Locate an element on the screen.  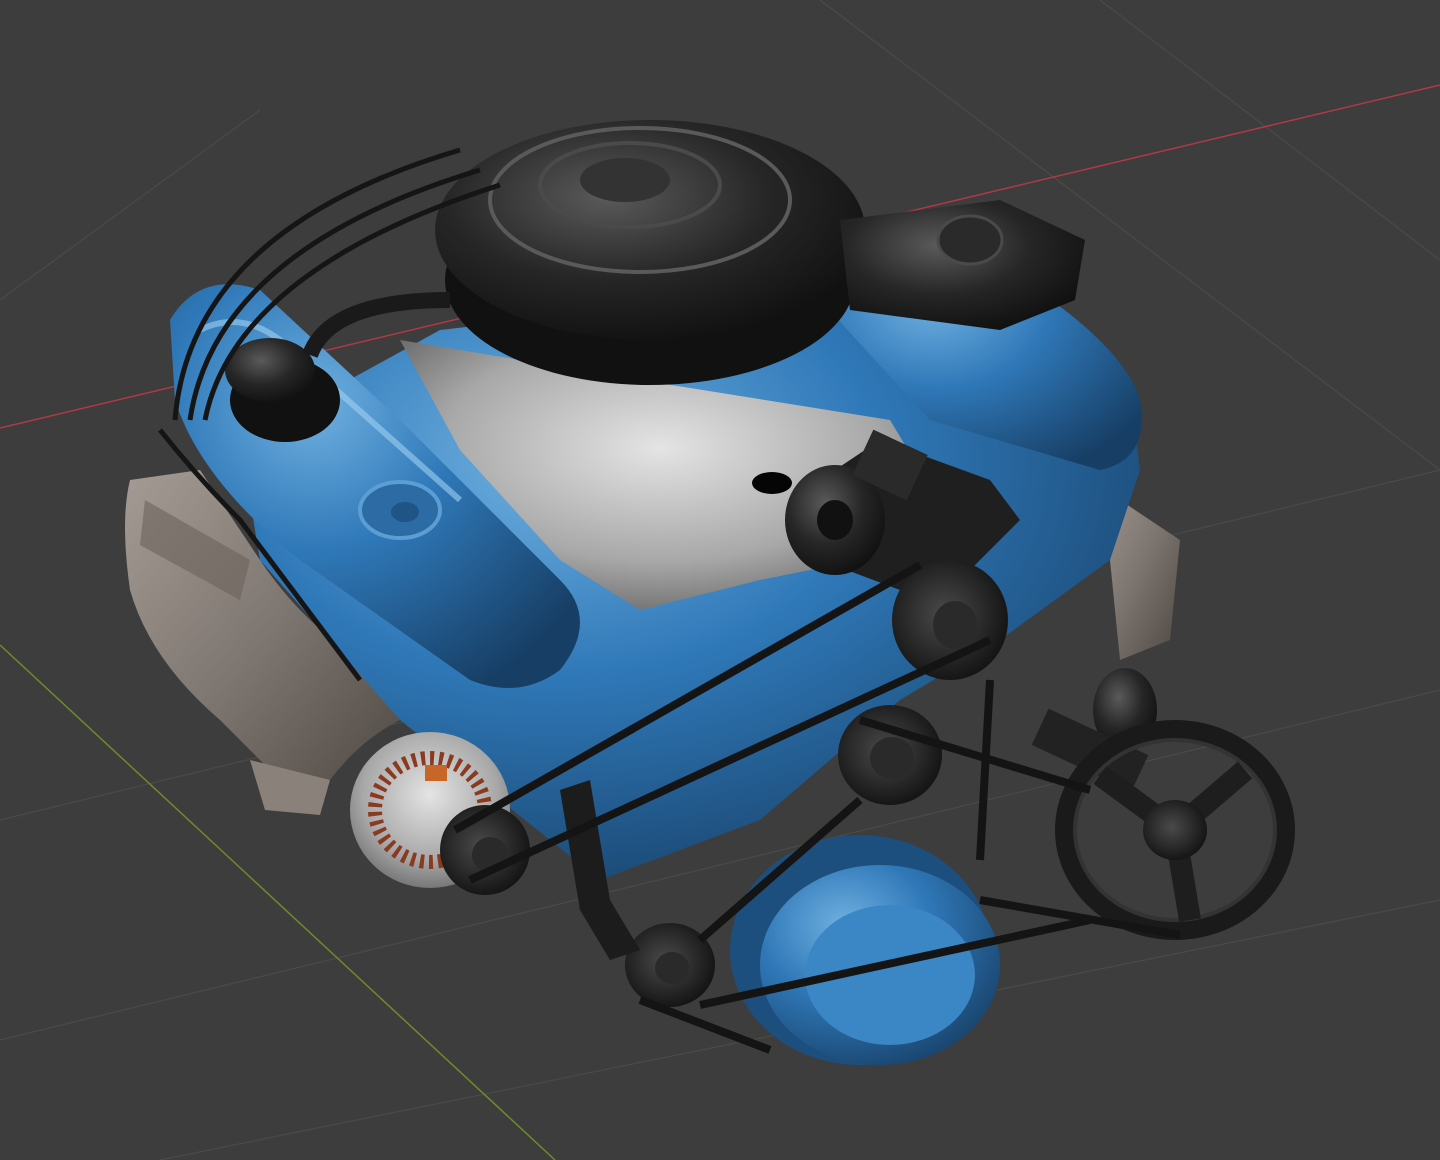
snorkel-cap is located at coordinates (970, 240).